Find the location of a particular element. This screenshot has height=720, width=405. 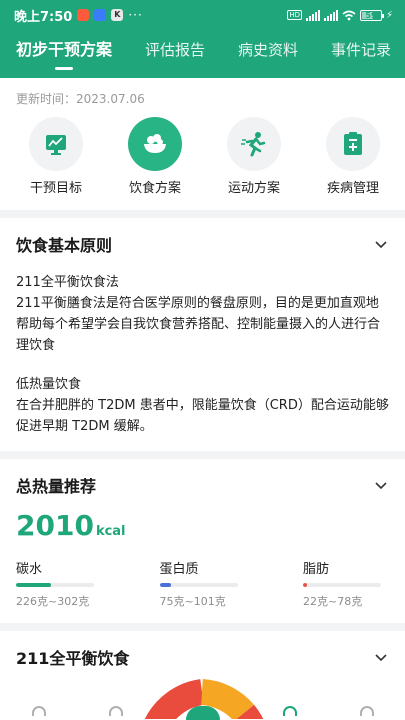

charging-icon: ⚡ is located at coordinates (389, 15).